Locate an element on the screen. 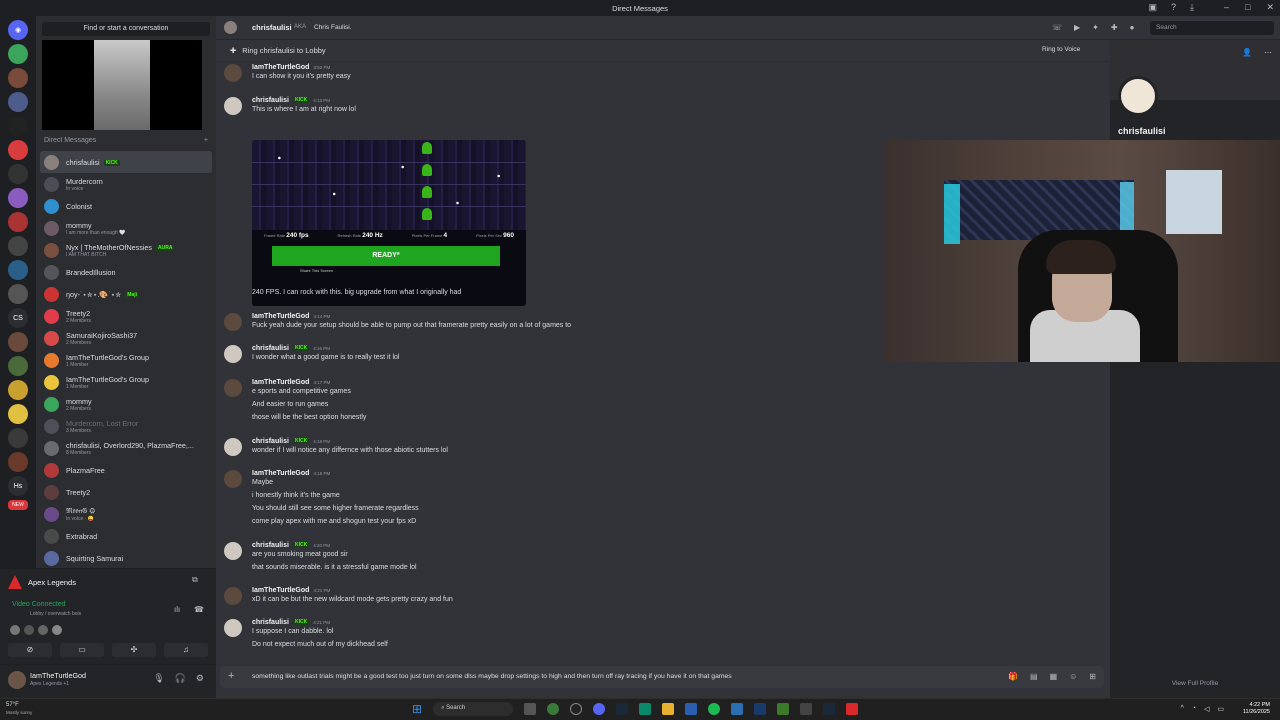  dm-item: Treety2 2 Members is located at coordinates (126, 316).